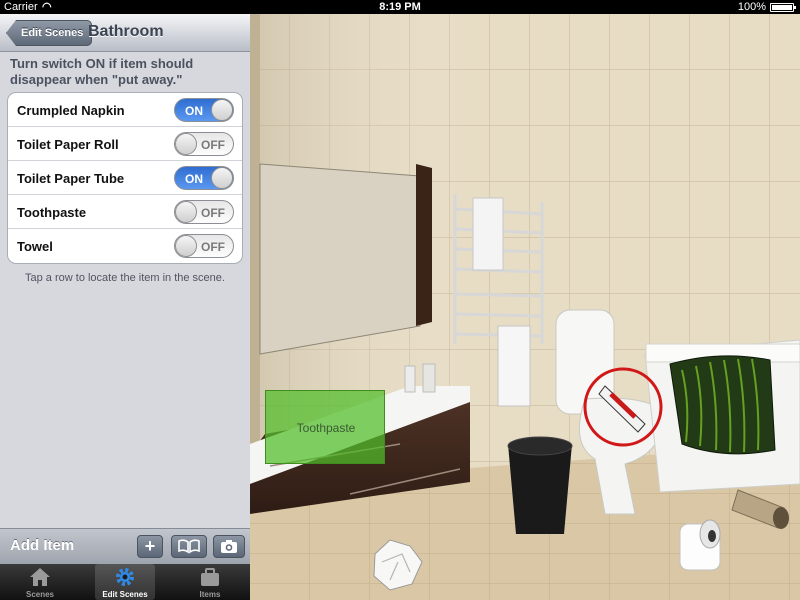  Describe the element at coordinates (40, 594) in the screenshot. I see `tab-label: Scenes` at that location.